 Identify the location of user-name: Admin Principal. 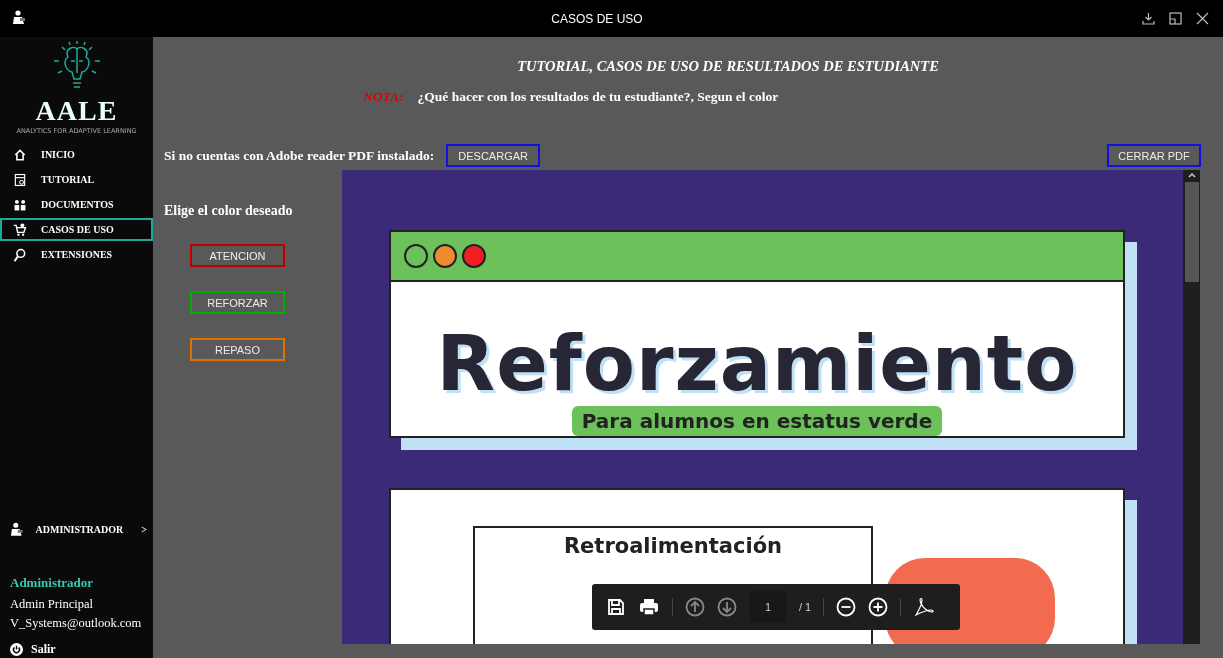
(51, 604).